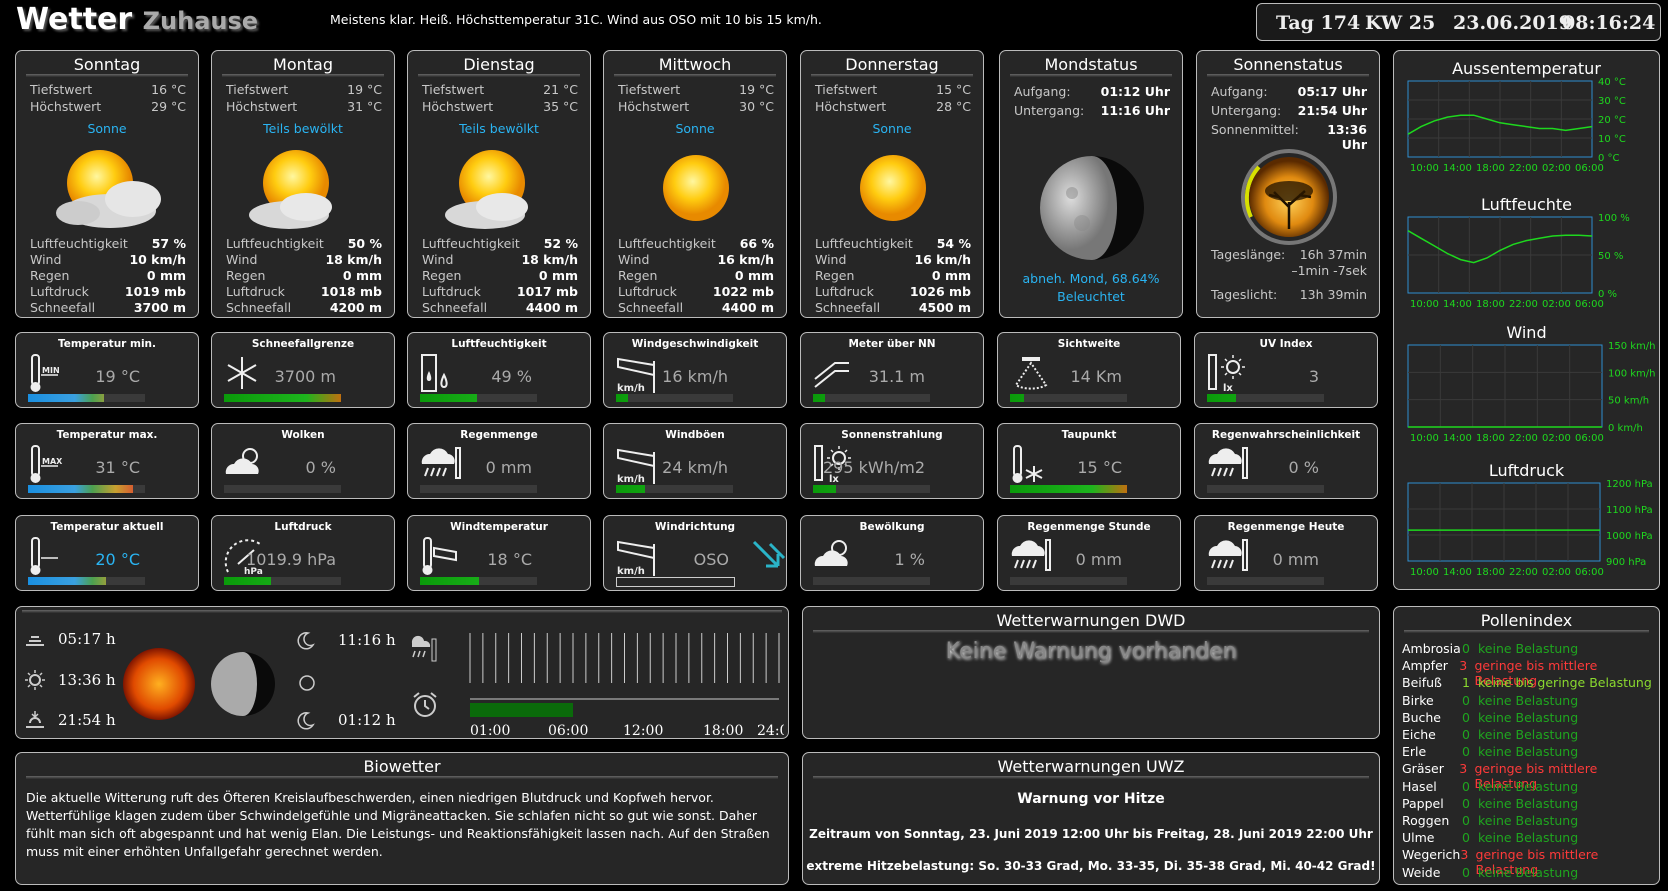 The image size is (1668, 891). What do you see at coordinates (831, 375) in the screenshot?
I see `altitude-icon` at bounding box center [831, 375].